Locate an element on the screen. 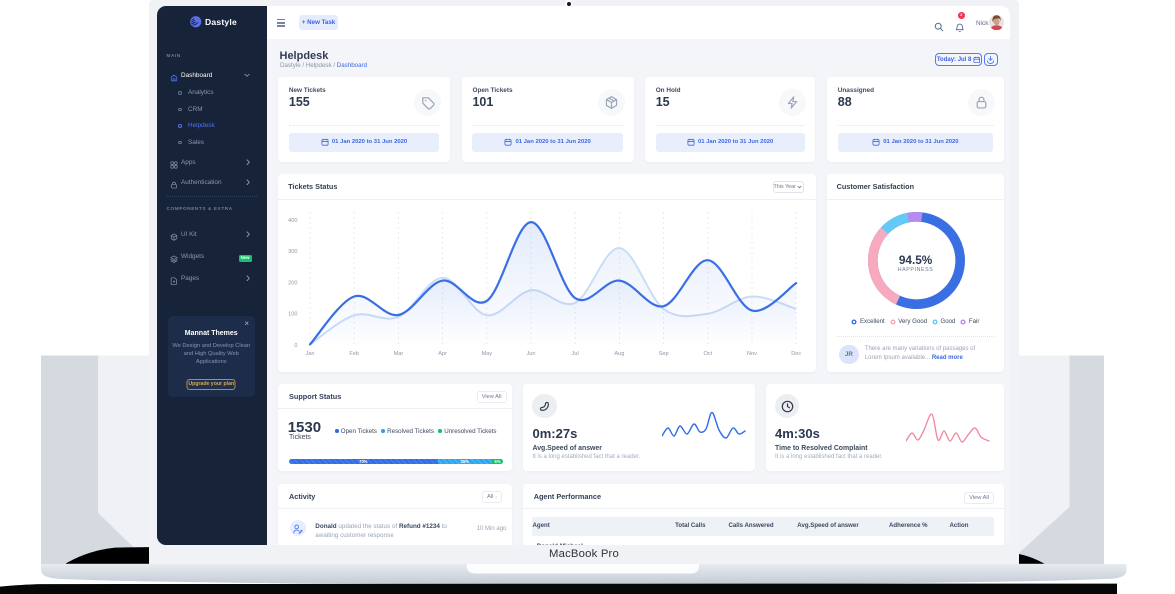 The width and height of the screenshot is (1175, 594). svg-text: Oct is located at coordinates (707, 354).